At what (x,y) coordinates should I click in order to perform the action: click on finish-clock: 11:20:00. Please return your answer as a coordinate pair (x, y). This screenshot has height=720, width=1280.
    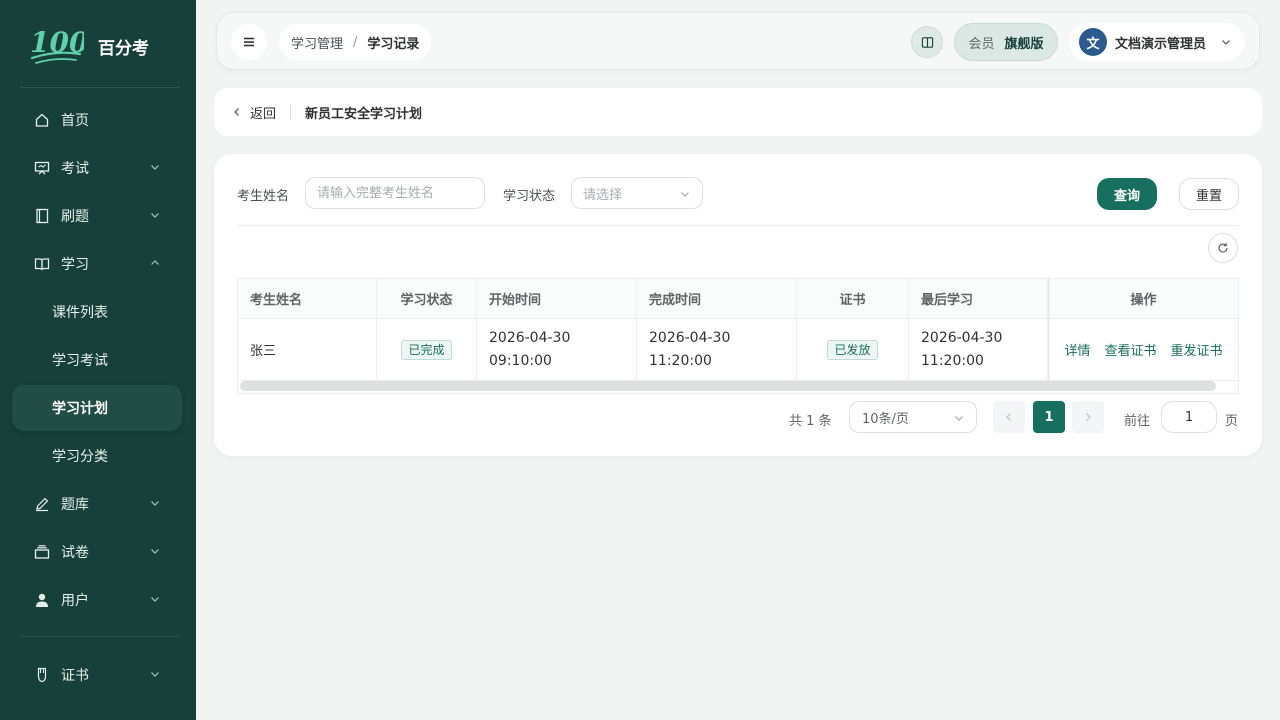
    Looking at the image, I should click on (680, 360).